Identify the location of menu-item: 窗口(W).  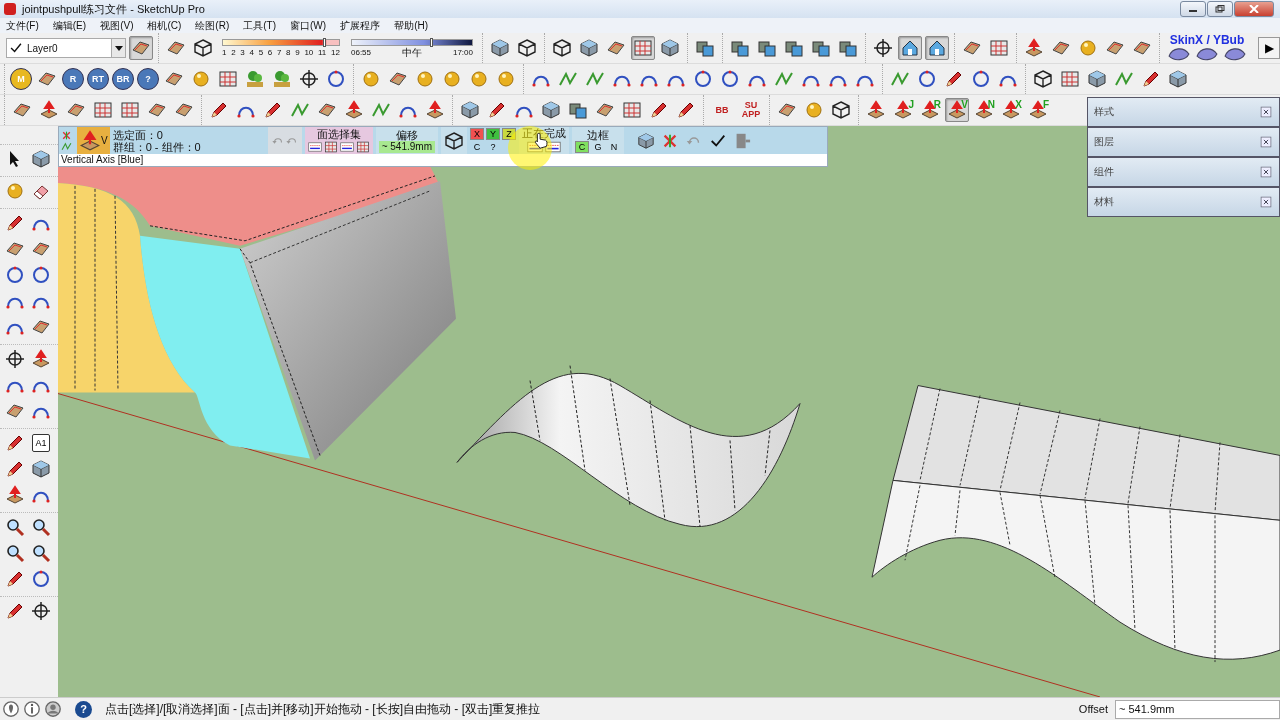
(308, 25).